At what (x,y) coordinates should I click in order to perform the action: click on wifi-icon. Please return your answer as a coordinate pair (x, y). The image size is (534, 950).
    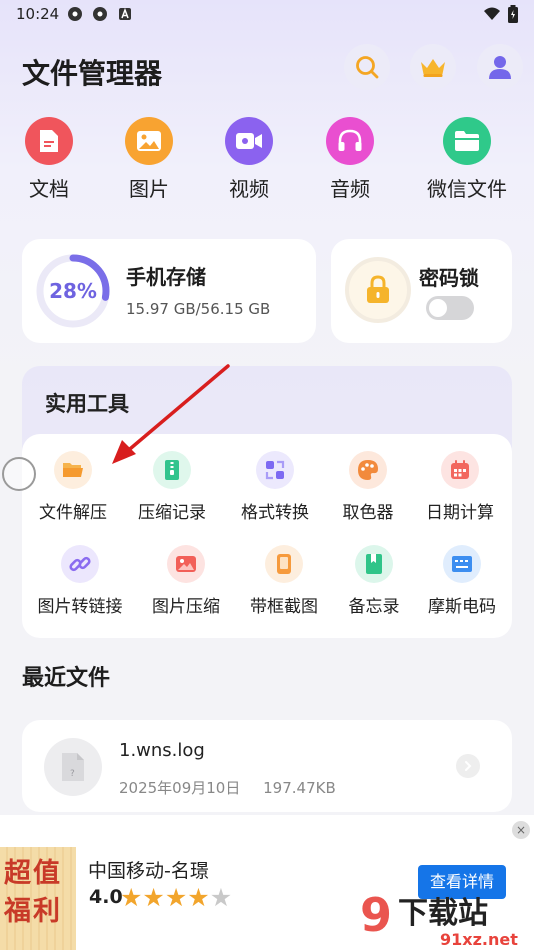
    Looking at the image, I should click on (492, 13).